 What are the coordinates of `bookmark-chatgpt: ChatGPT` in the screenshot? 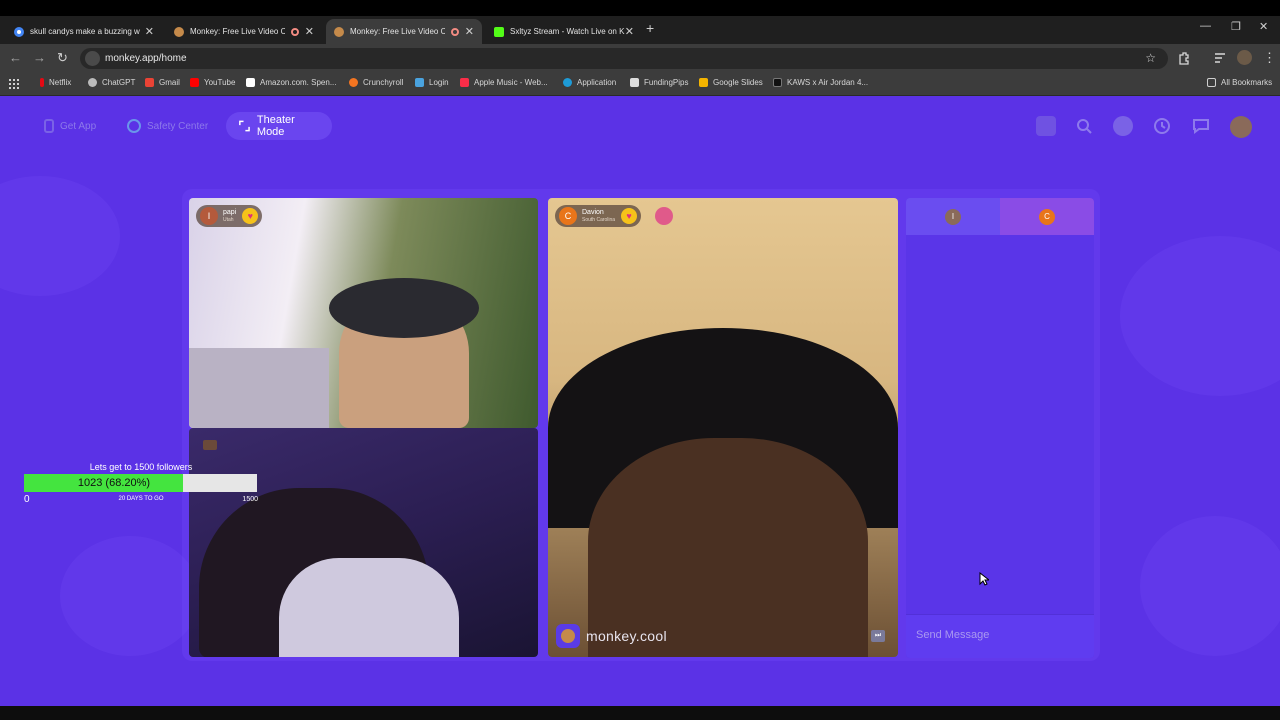 It's located at (111, 82).